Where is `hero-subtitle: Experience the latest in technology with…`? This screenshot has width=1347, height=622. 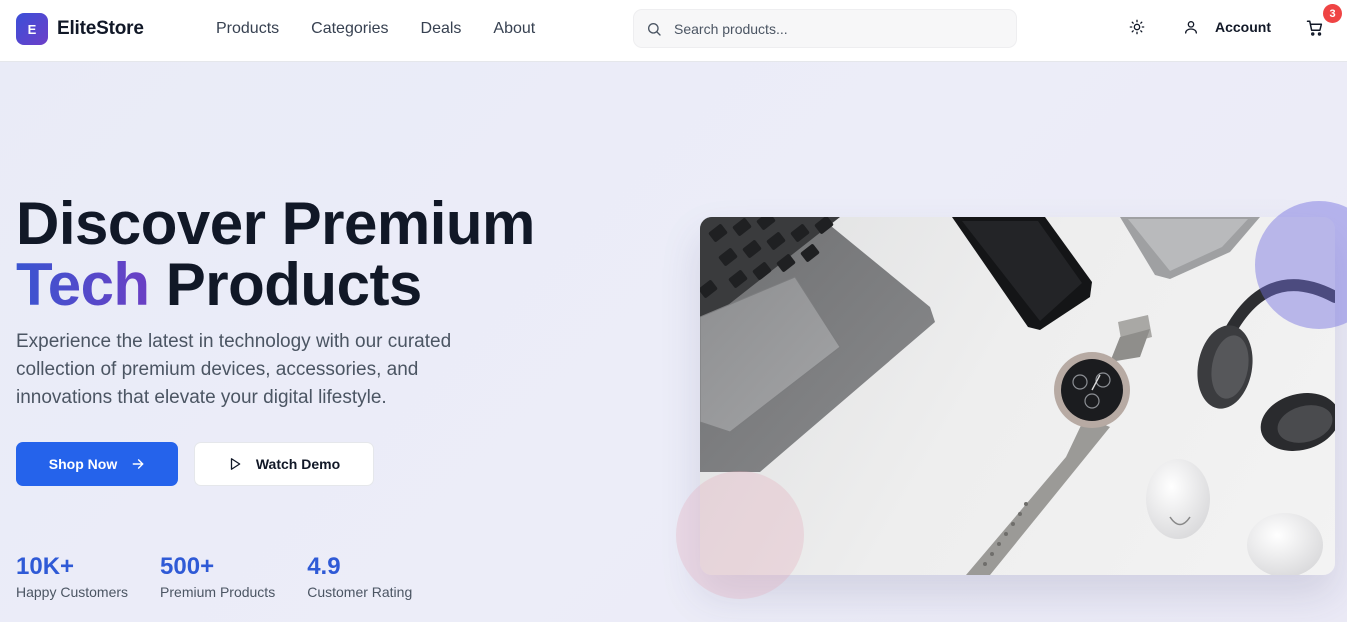
hero-subtitle: Experience the latest in technology with… is located at coordinates (234, 369).